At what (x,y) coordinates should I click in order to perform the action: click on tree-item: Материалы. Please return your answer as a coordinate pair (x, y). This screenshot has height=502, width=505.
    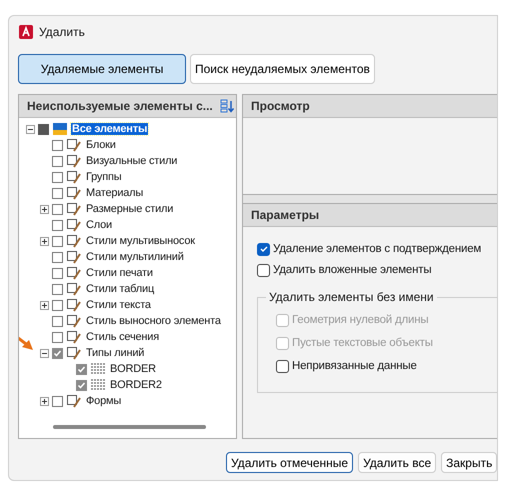
    Looking at the image, I should click on (114, 193).